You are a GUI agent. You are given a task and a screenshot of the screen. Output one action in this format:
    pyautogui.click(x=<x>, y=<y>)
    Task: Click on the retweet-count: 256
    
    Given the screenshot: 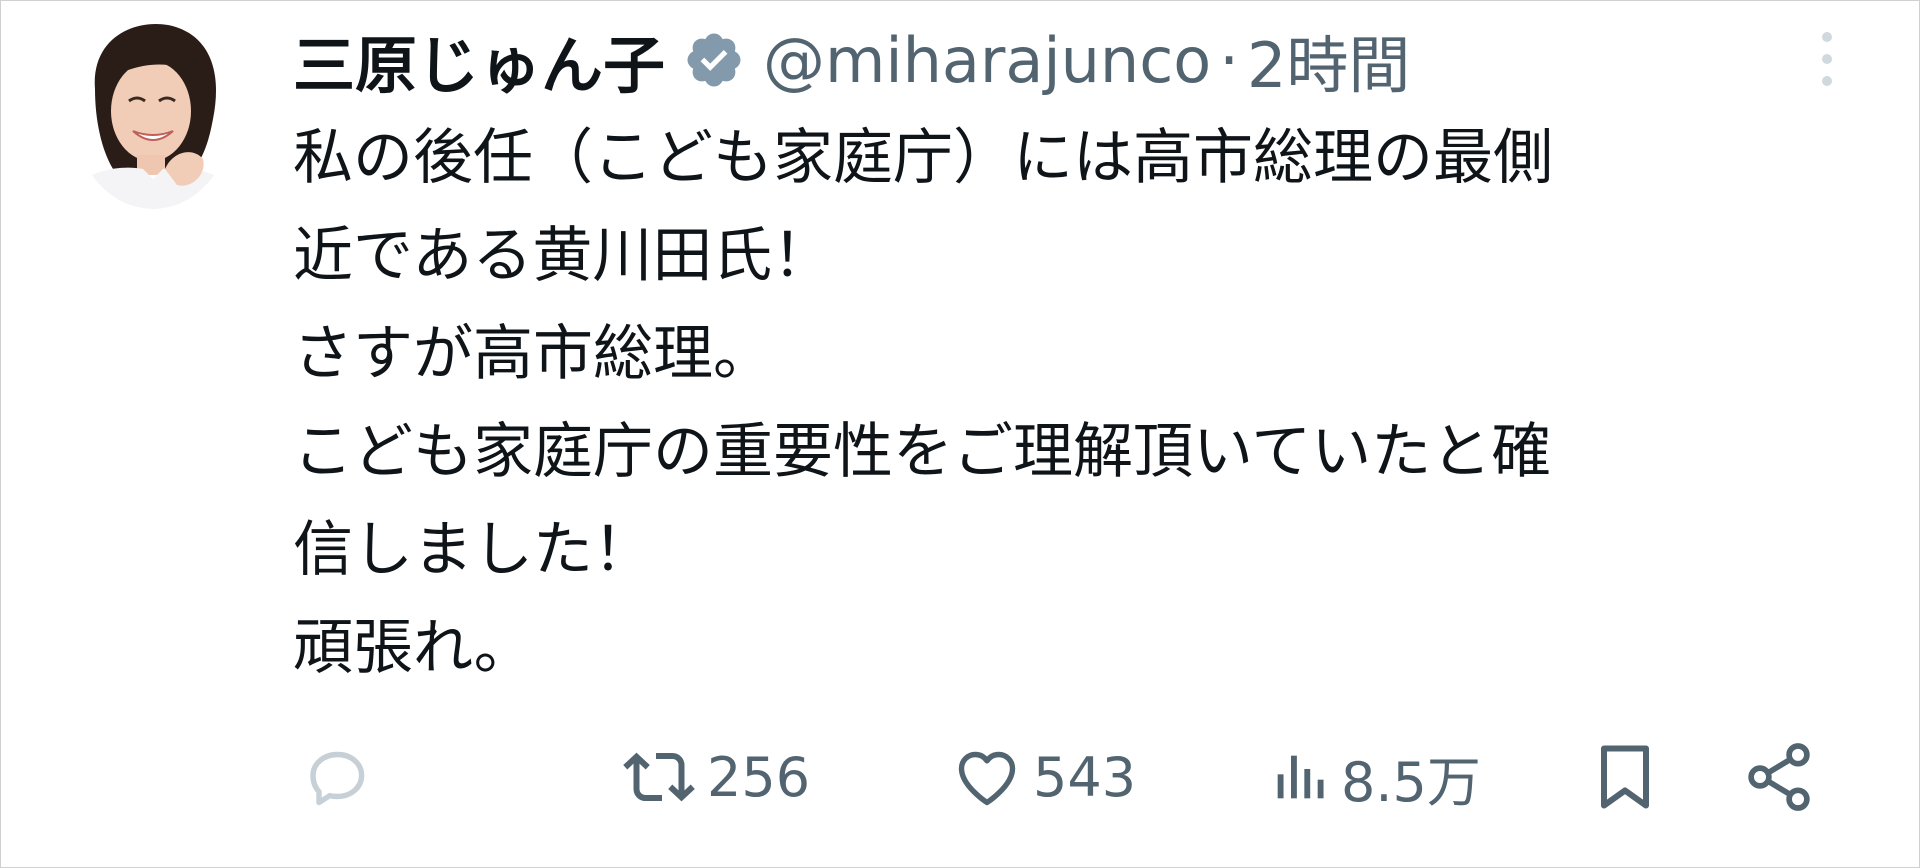 What is the action you would take?
    pyautogui.click(x=759, y=777)
    